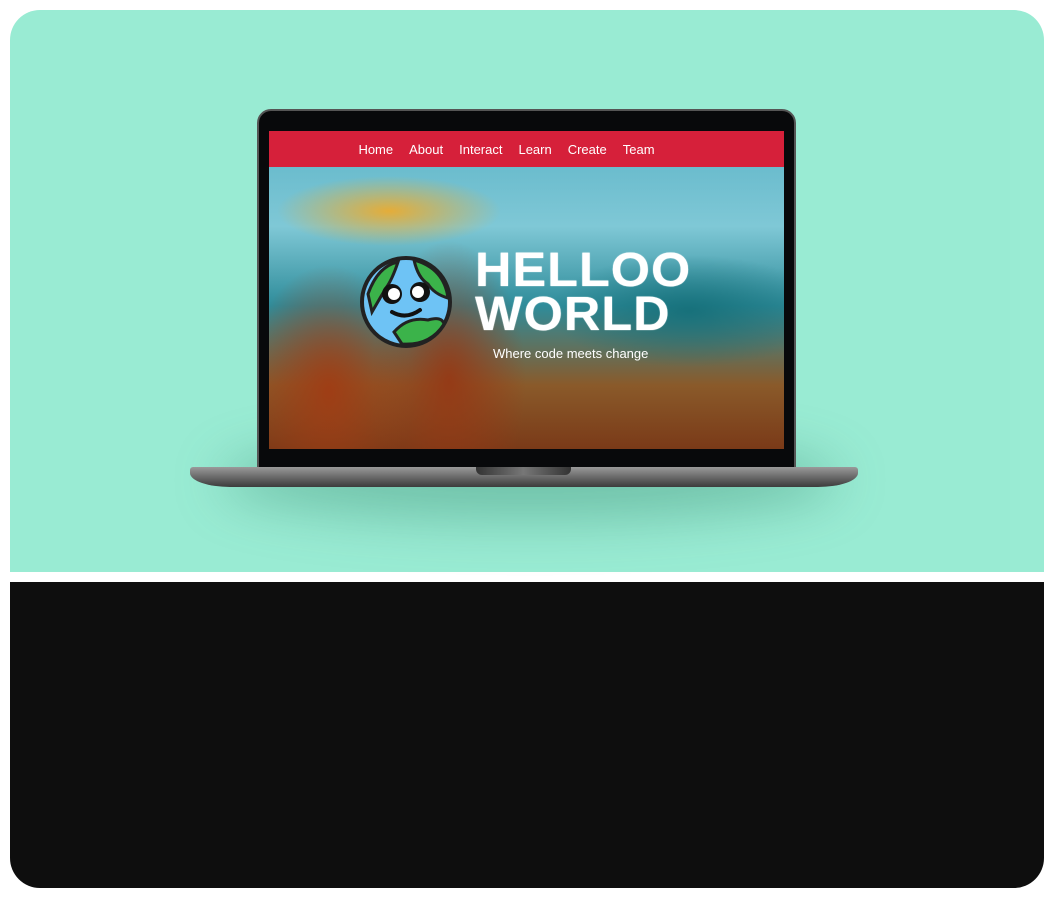 The width and height of the screenshot is (1054, 898). Describe the element at coordinates (639, 149) in the screenshot. I see `nav-team: Team` at that location.